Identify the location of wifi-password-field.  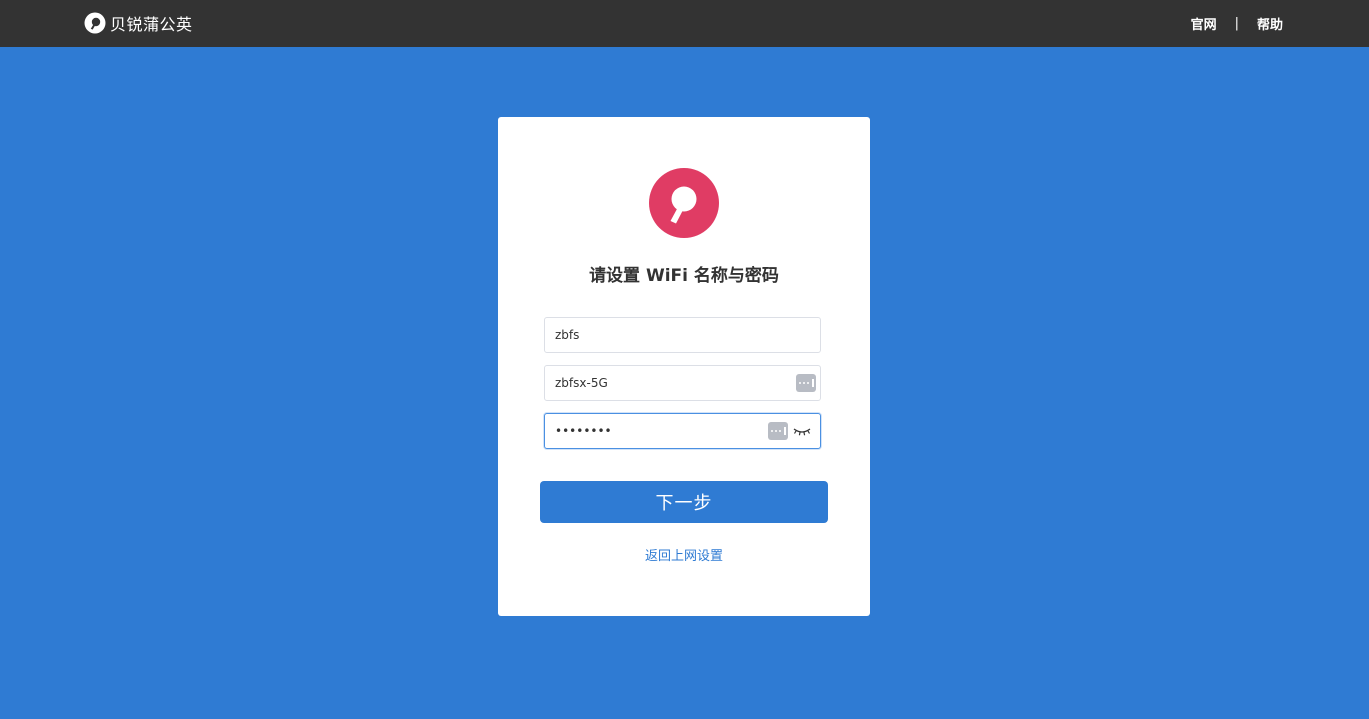
(682, 431).